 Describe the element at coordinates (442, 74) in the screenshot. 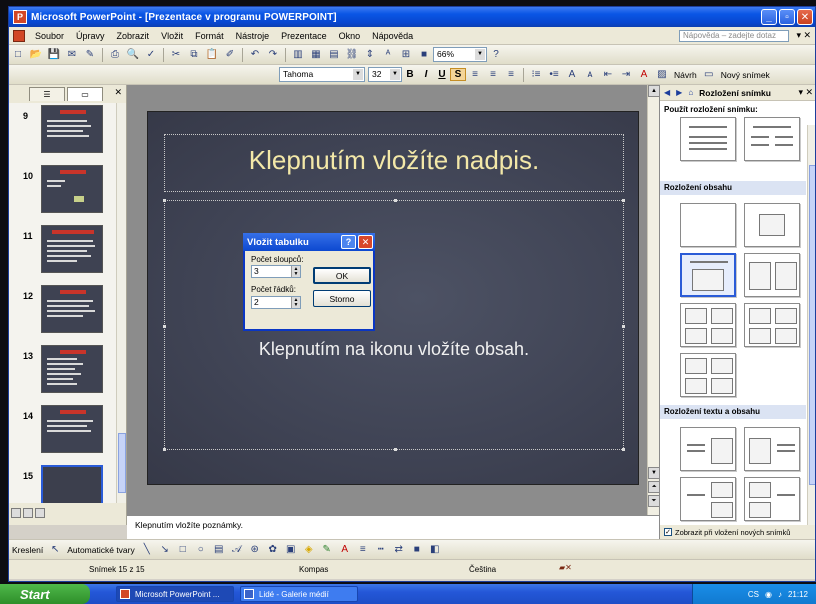

I see `underline-button: U` at that location.